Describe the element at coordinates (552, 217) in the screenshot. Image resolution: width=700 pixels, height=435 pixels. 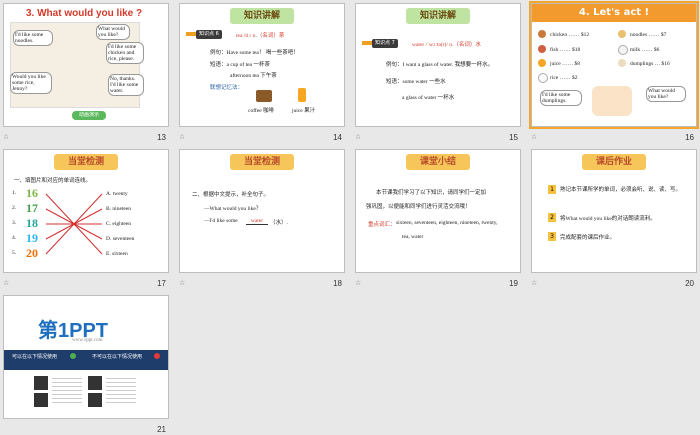
I see `step-marker: 2` at that location.